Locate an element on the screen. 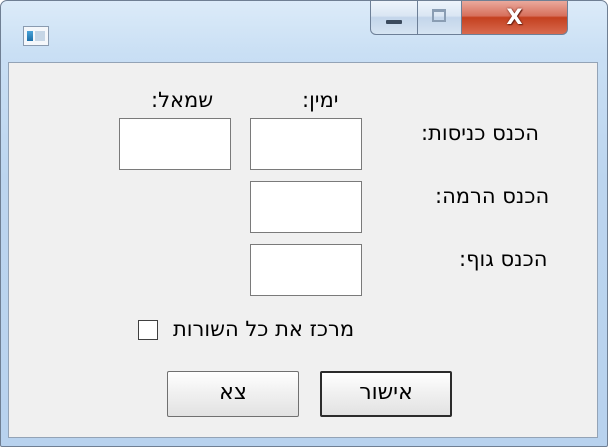 This screenshot has width=608, height=447. app-icon is located at coordinates (36, 36).